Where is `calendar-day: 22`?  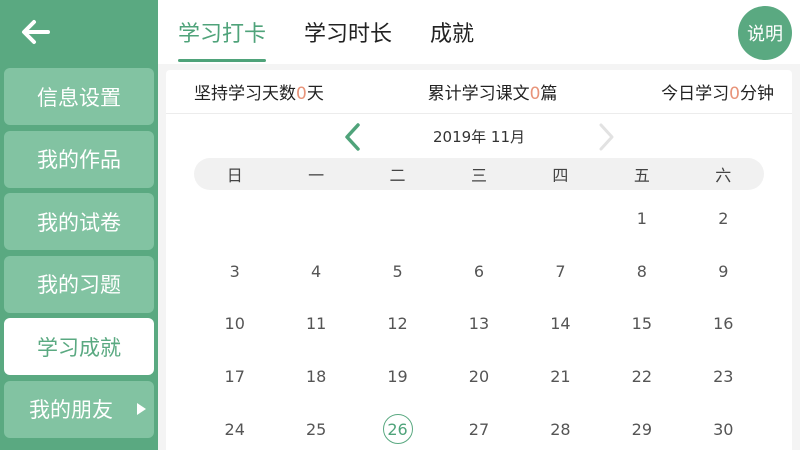
calendar-day: 22 is located at coordinates (641, 376).